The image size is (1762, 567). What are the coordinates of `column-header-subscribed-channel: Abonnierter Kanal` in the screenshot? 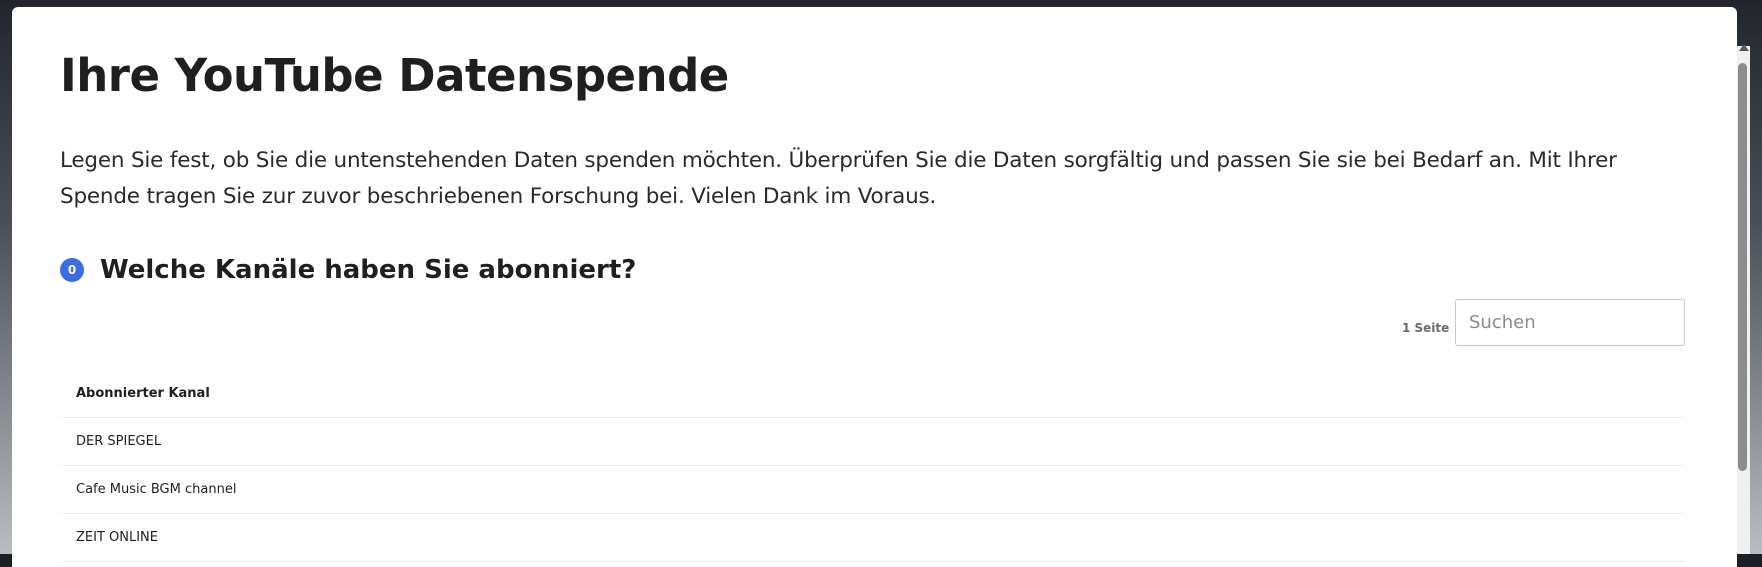 It's located at (873, 394).